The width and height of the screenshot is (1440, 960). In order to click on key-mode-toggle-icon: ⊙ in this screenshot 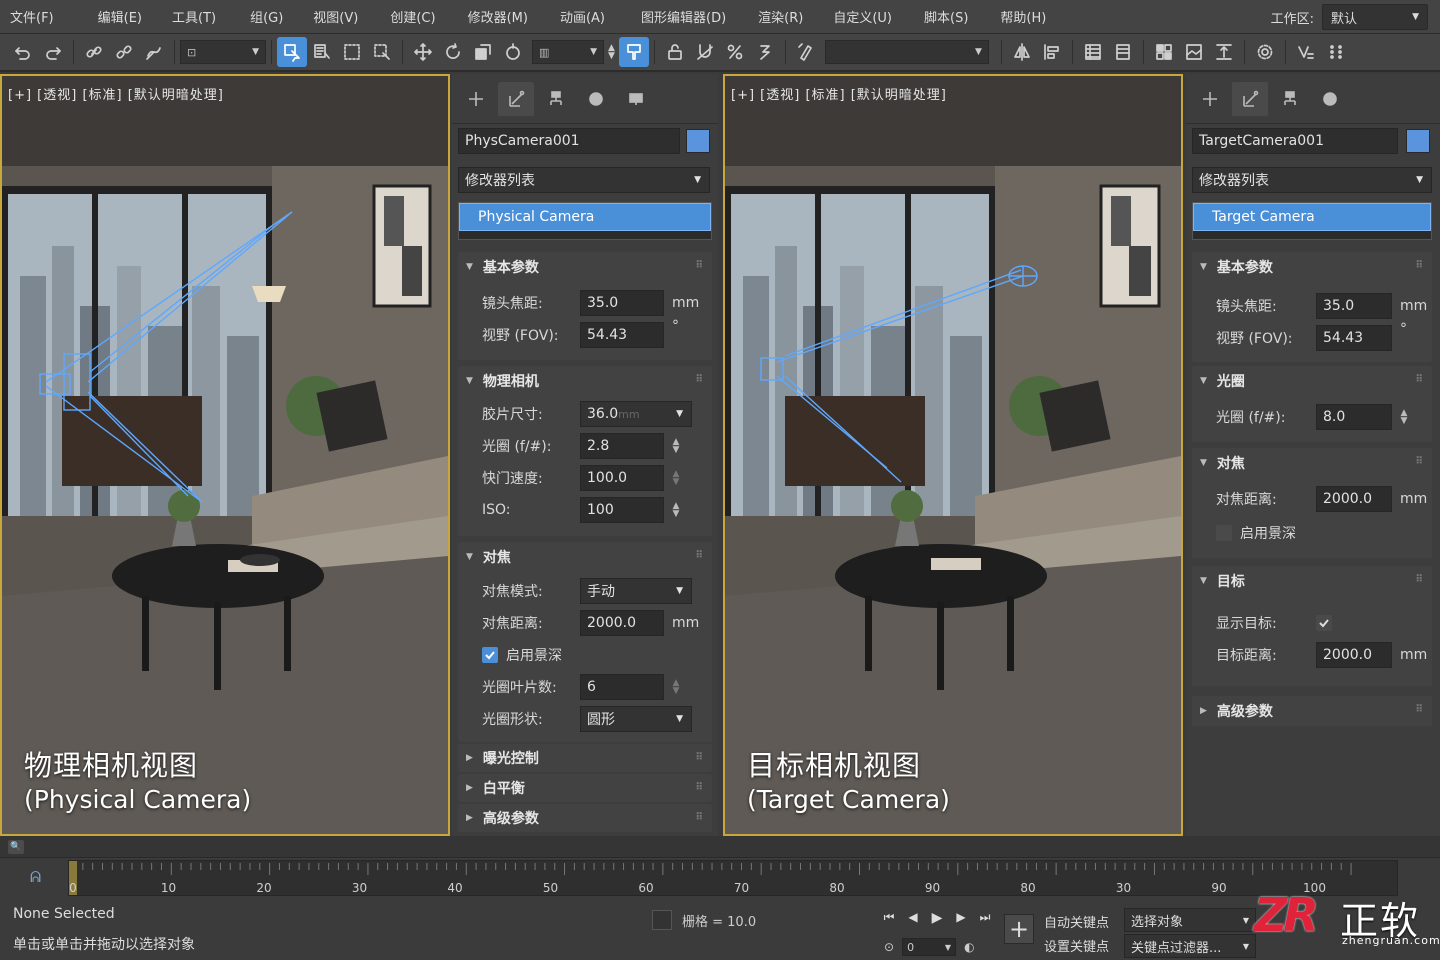, I will do `click(889, 947)`.